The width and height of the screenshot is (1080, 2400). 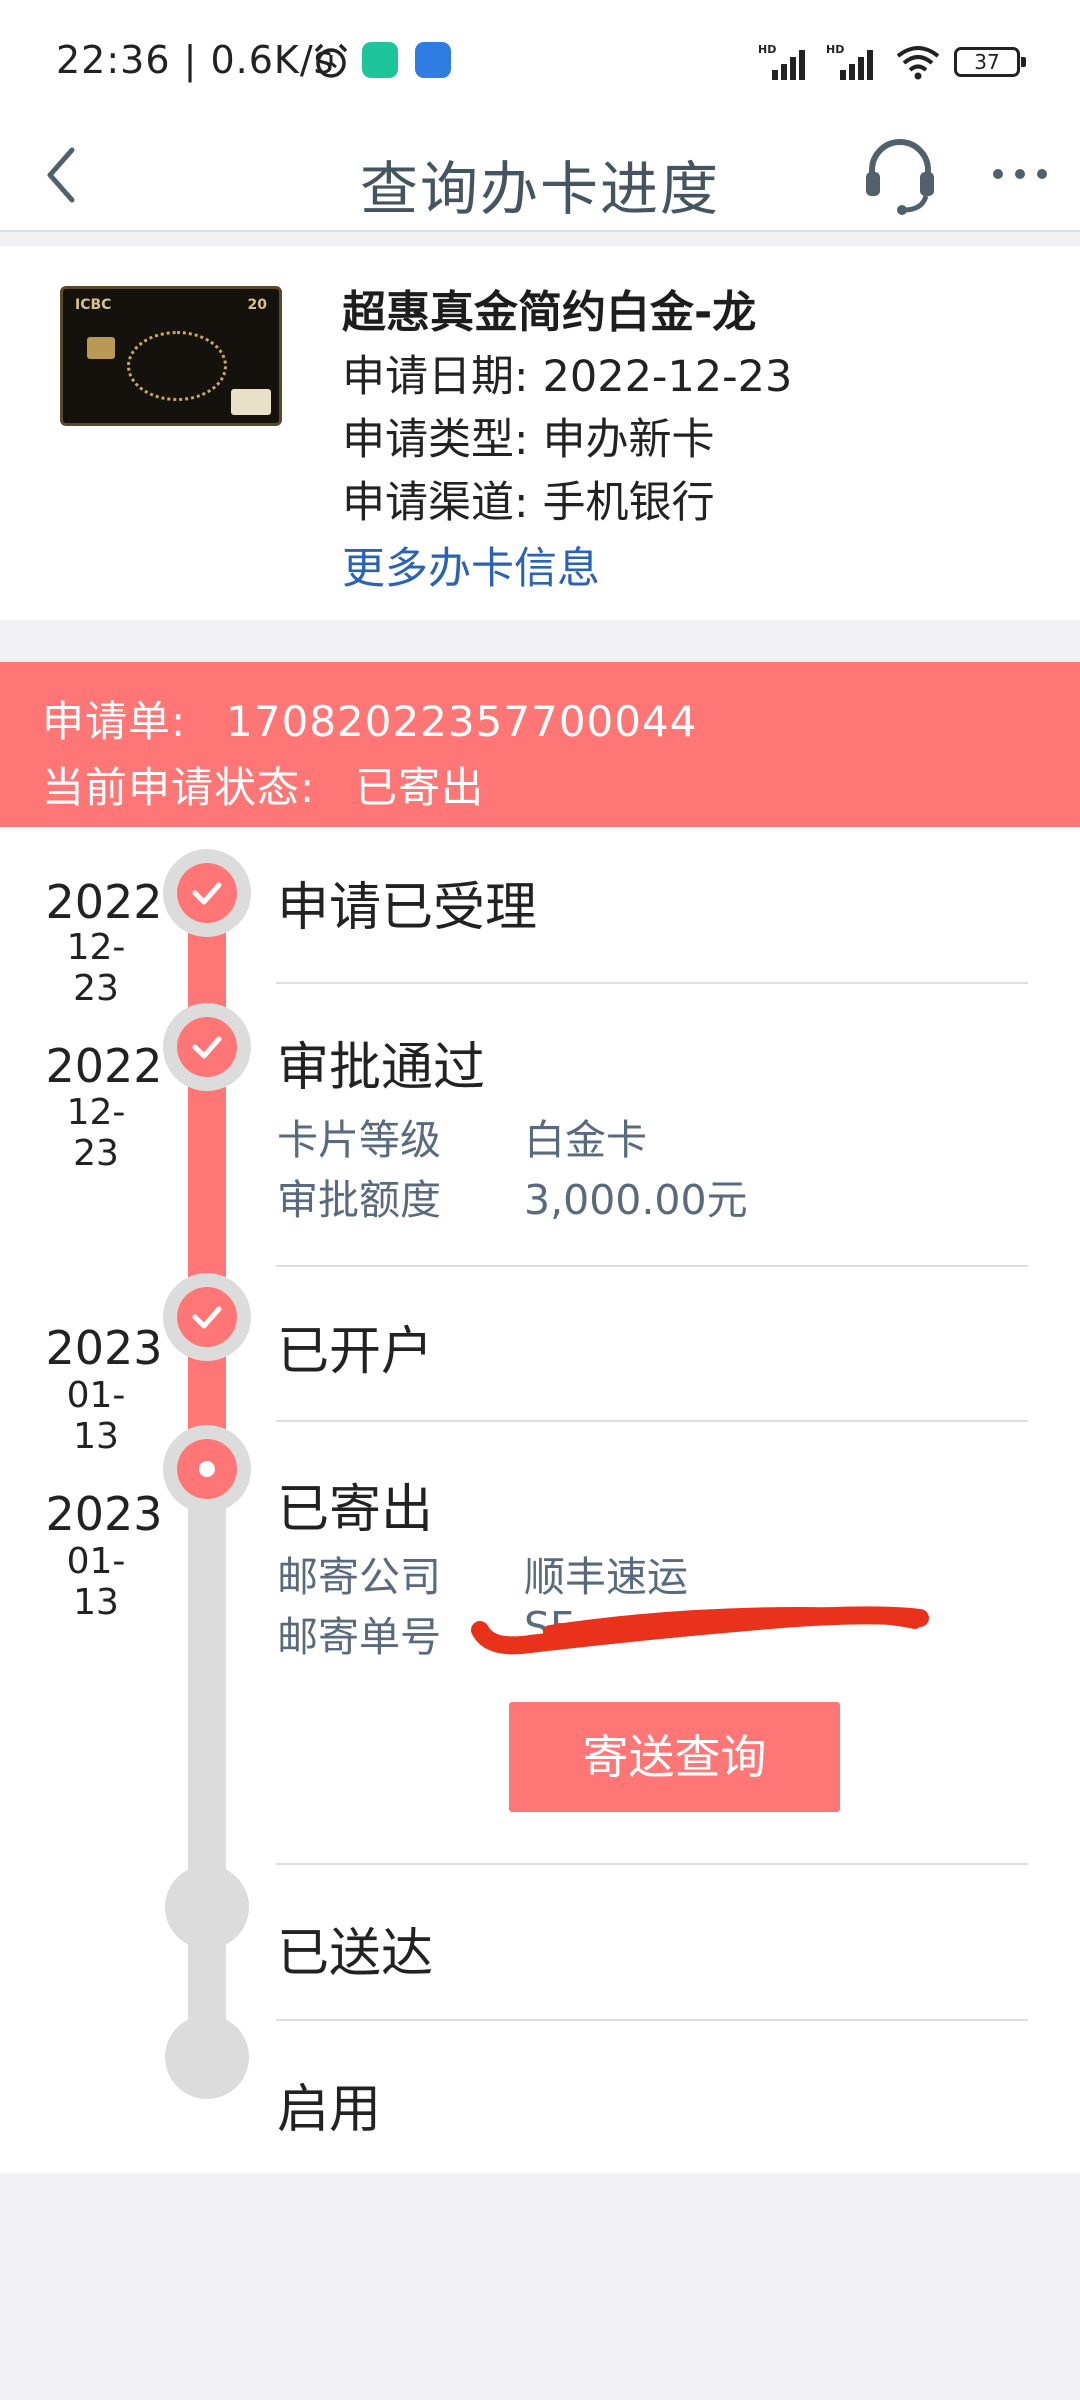 What do you see at coordinates (355, 1352) in the screenshot?
I see `step-title: 已开户` at bounding box center [355, 1352].